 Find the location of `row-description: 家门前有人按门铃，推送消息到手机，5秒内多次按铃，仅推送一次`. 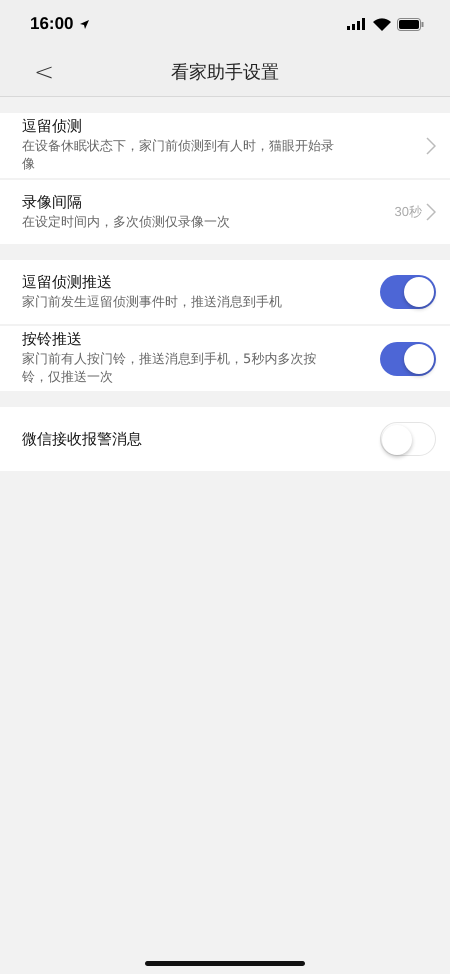

row-description: 家门前有人按门铃，推送消息到手机，5秒内多次按铃，仅推送一次 is located at coordinates (170, 369).